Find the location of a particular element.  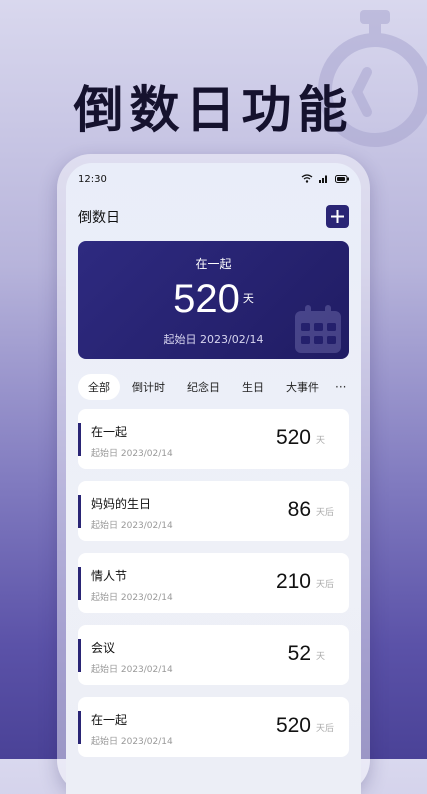

tab-countdown: 倒计时 is located at coordinates (148, 387).